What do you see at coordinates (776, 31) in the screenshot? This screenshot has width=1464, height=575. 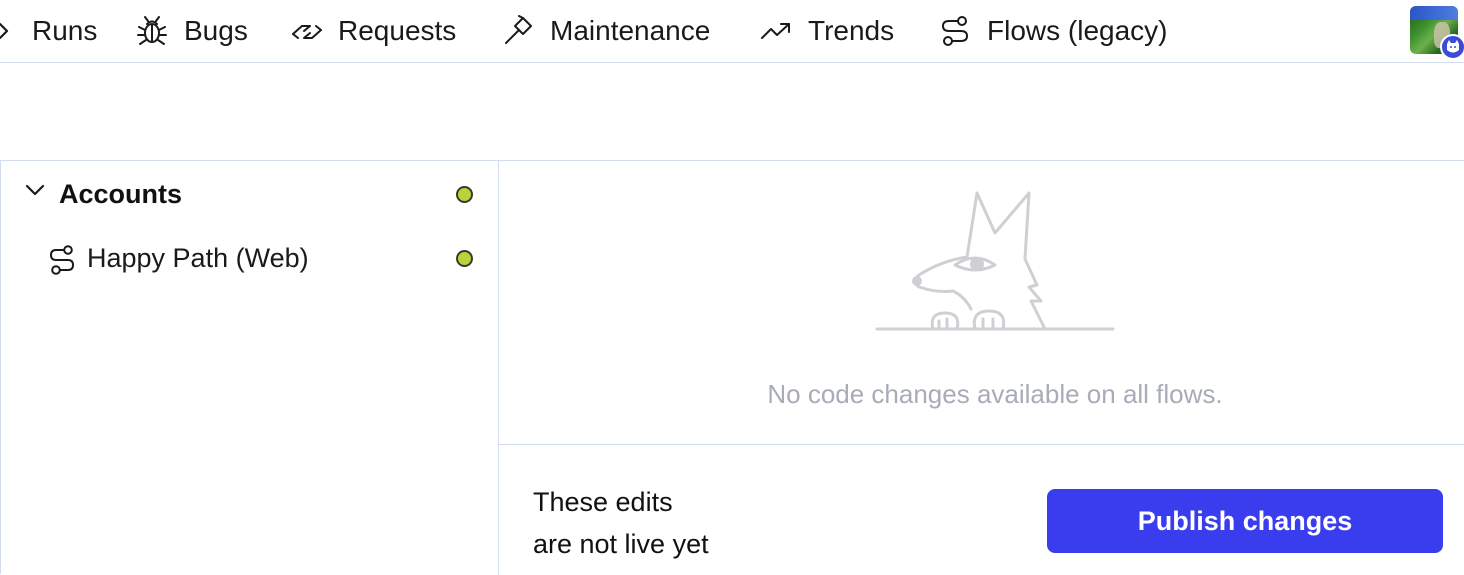 I see `trending-up-icon` at bounding box center [776, 31].